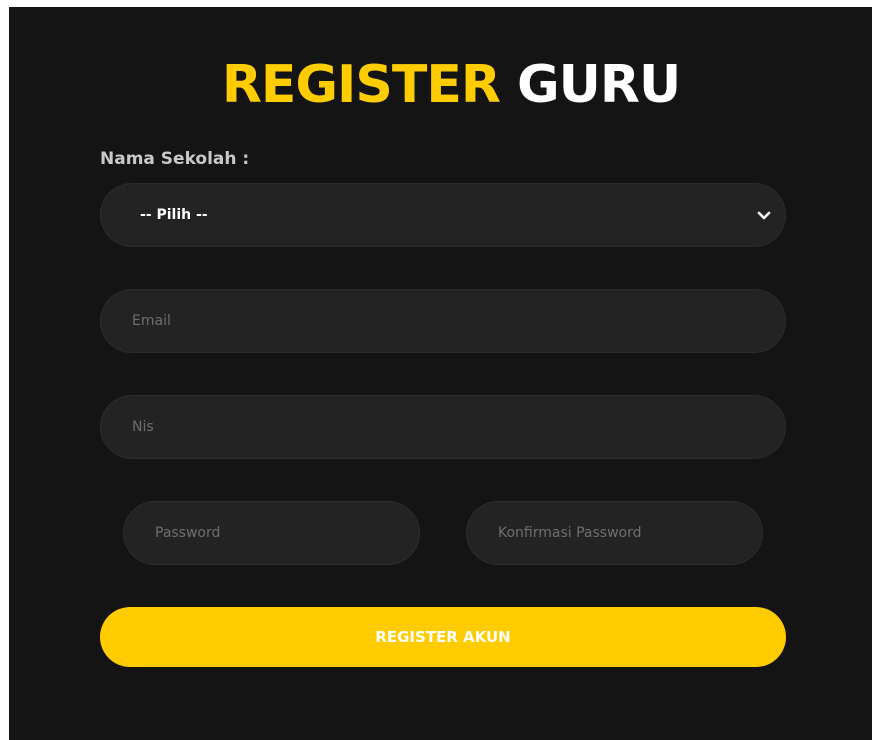 Image resolution: width=872 pixels, height=740 pixels. What do you see at coordinates (174, 215) in the screenshot?
I see `school-select-value: -- Pilih --` at bounding box center [174, 215].